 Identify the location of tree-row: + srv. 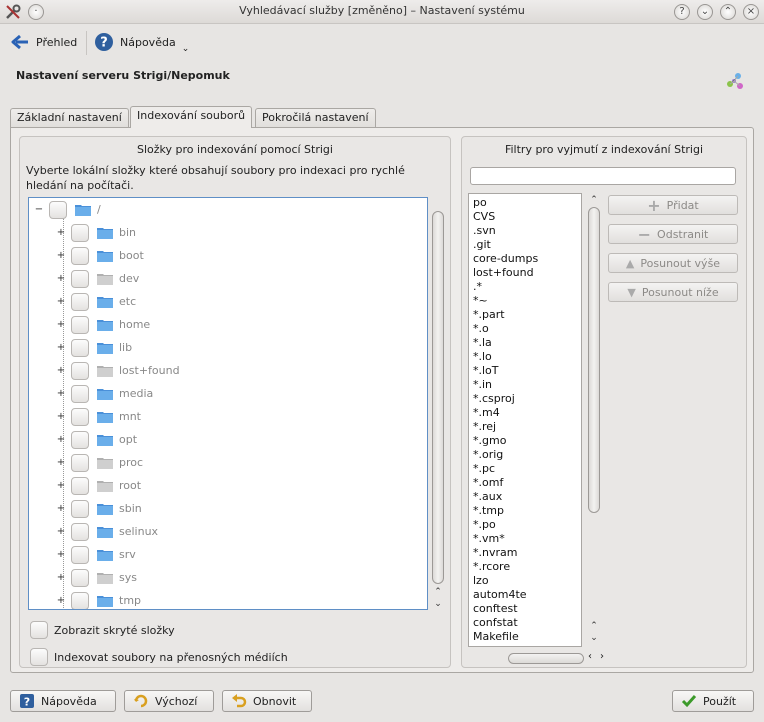
(95, 554).